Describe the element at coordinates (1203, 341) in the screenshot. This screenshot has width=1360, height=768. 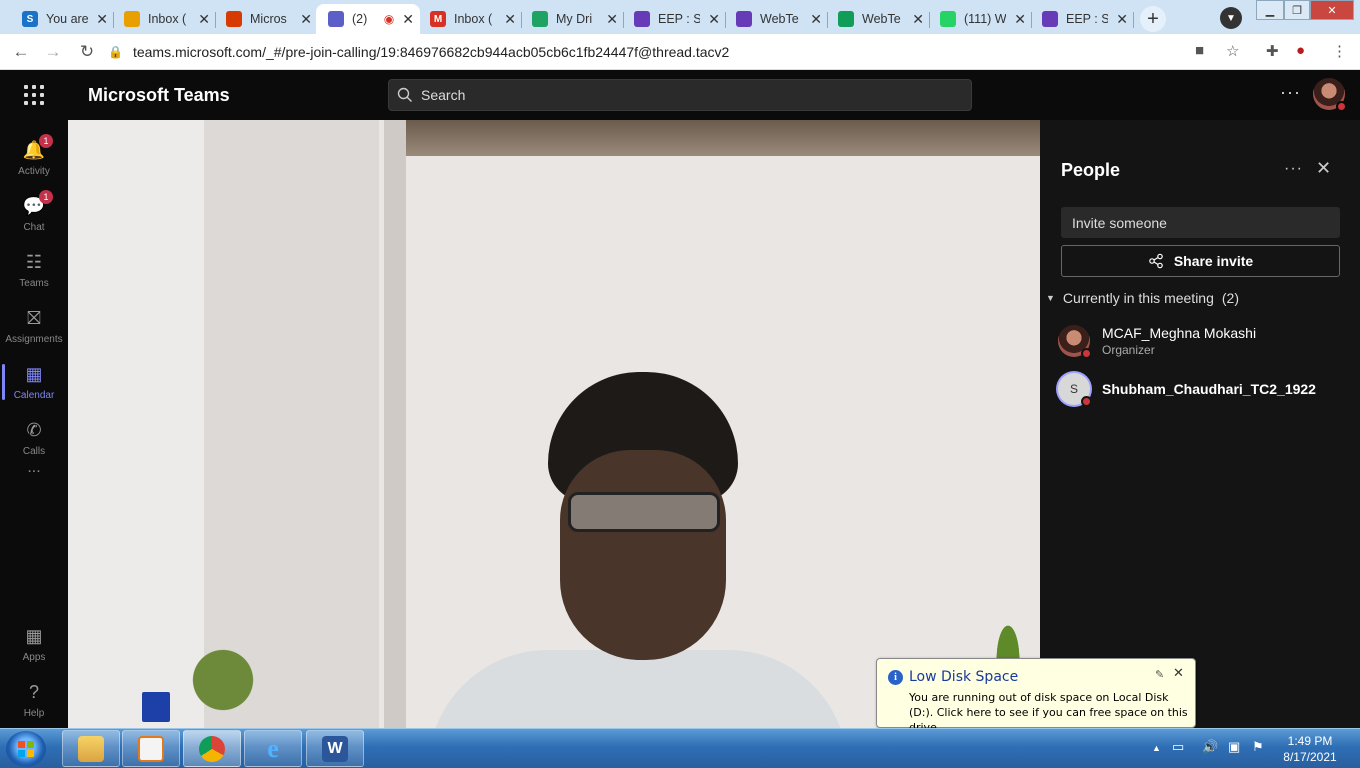
I see `participant-row: MCAF_Meghna Mokashi Organizer` at that location.